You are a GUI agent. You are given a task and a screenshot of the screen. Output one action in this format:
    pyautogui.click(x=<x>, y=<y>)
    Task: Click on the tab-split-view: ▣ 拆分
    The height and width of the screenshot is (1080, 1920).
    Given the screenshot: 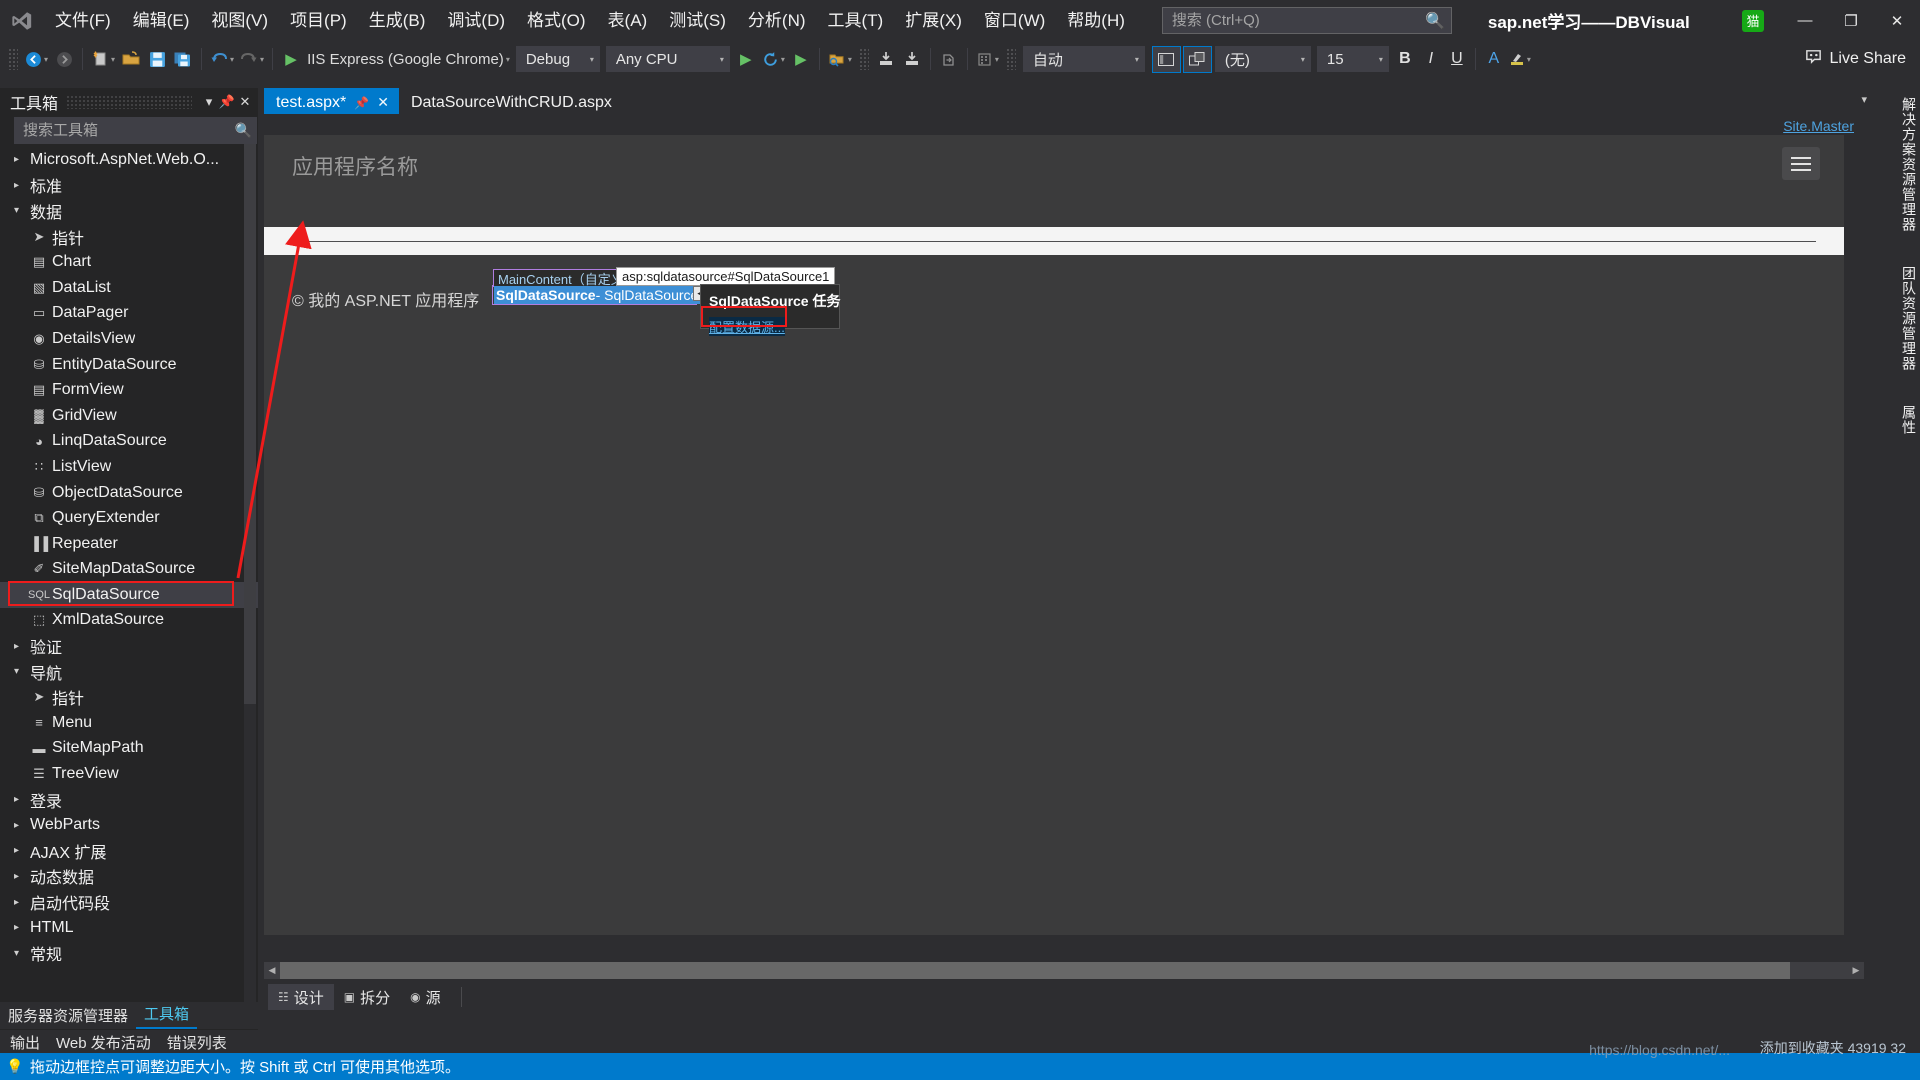 What is the action you would take?
    pyautogui.click(x=367, y=997)
    